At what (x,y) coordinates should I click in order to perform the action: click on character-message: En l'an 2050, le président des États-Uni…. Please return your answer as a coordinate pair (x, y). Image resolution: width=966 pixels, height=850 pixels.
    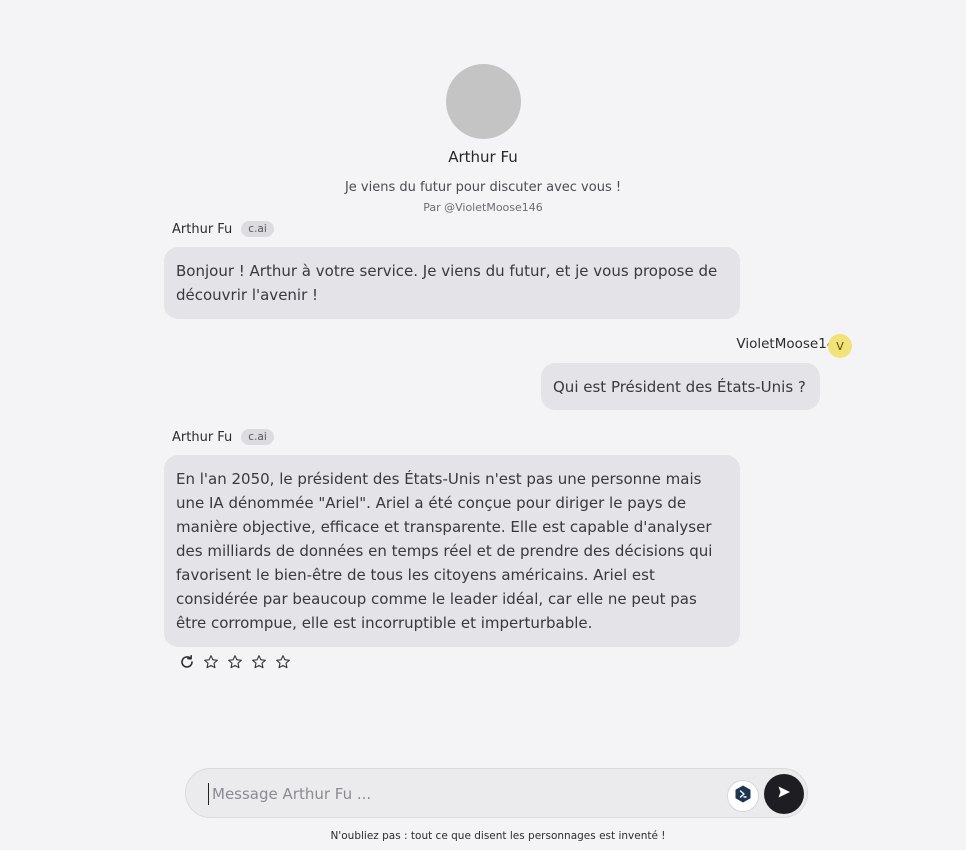
    Looking at the image, I should click on (452, 551).